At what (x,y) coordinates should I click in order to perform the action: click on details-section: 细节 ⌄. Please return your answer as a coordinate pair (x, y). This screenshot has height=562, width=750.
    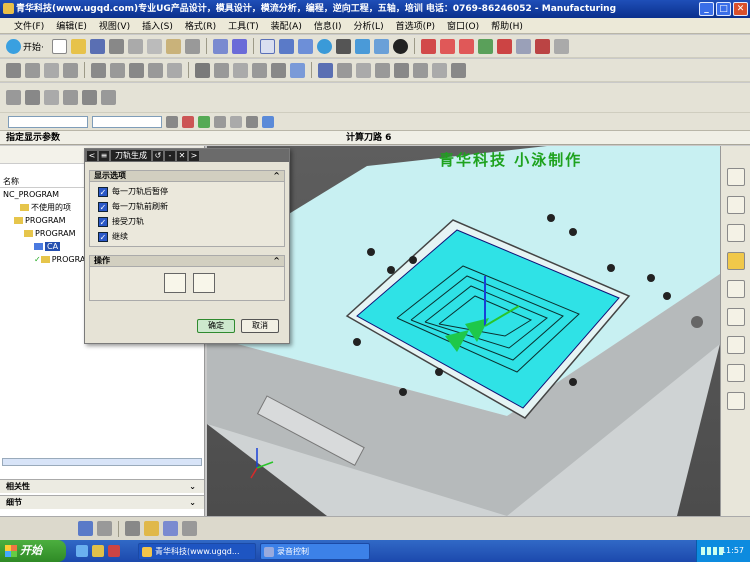
    Looking at the image, I should click on (102, 502).